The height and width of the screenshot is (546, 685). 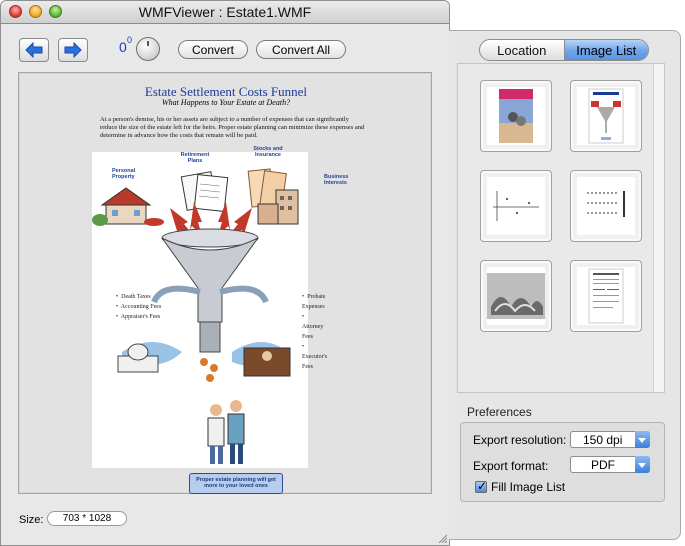 I want to click on stocks-insurance-label: Stocks and Insurance, so click(x=268, y=152).